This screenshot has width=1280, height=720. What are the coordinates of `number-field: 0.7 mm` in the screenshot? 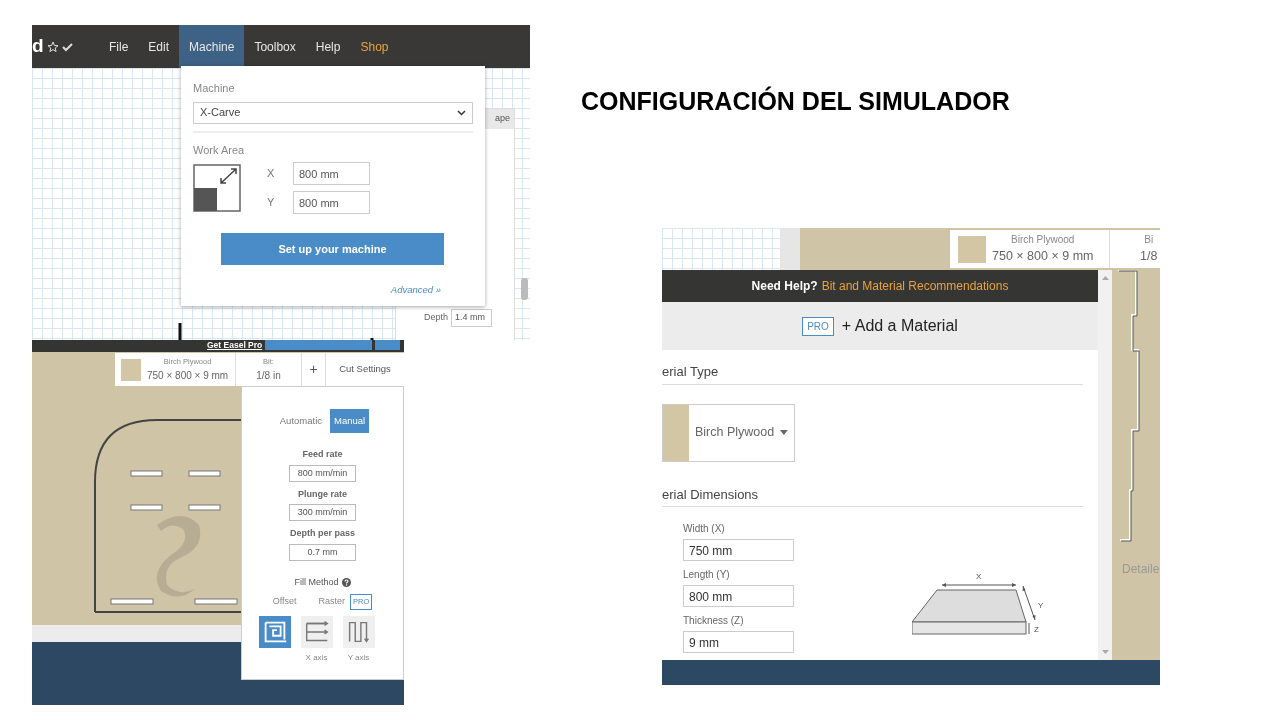 It's located at (322, 552).